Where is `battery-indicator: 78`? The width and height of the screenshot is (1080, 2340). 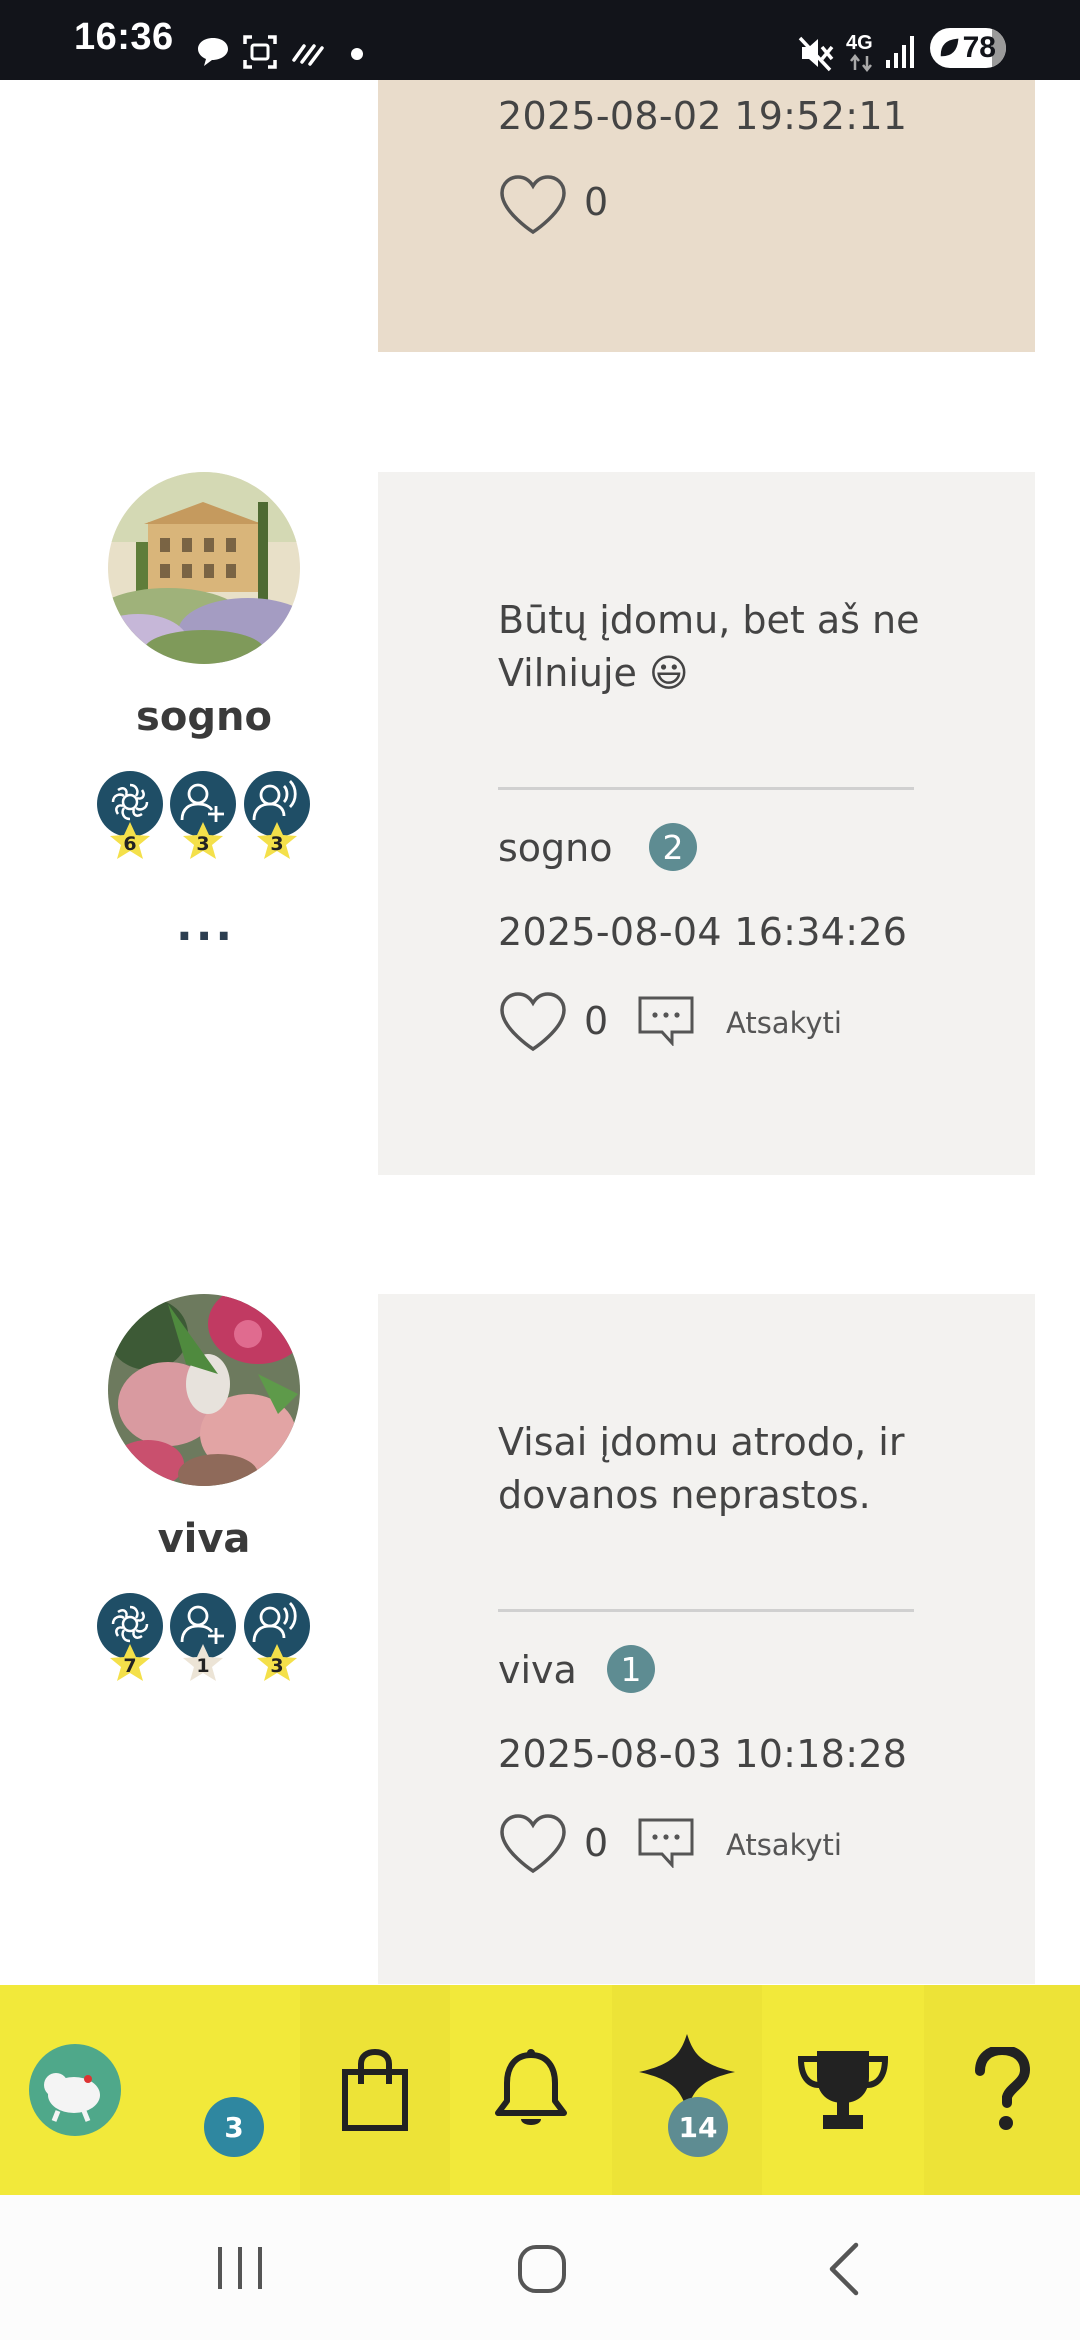 battery-indicator: 78 is located at coordinates (968, 48).